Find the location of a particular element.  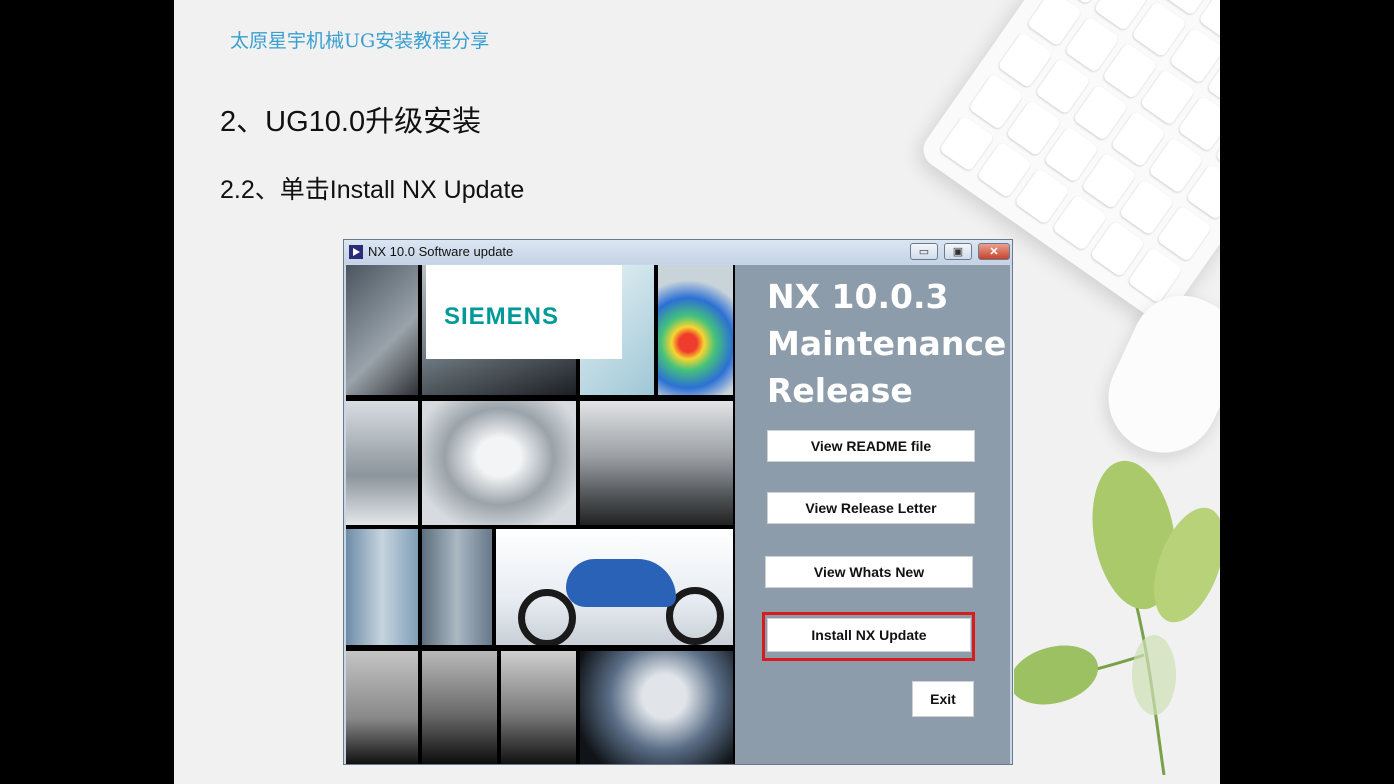

window-titlebar: NX 10.0 Software update ▭ ▣ ✕ is located at coordinates (678, 252).